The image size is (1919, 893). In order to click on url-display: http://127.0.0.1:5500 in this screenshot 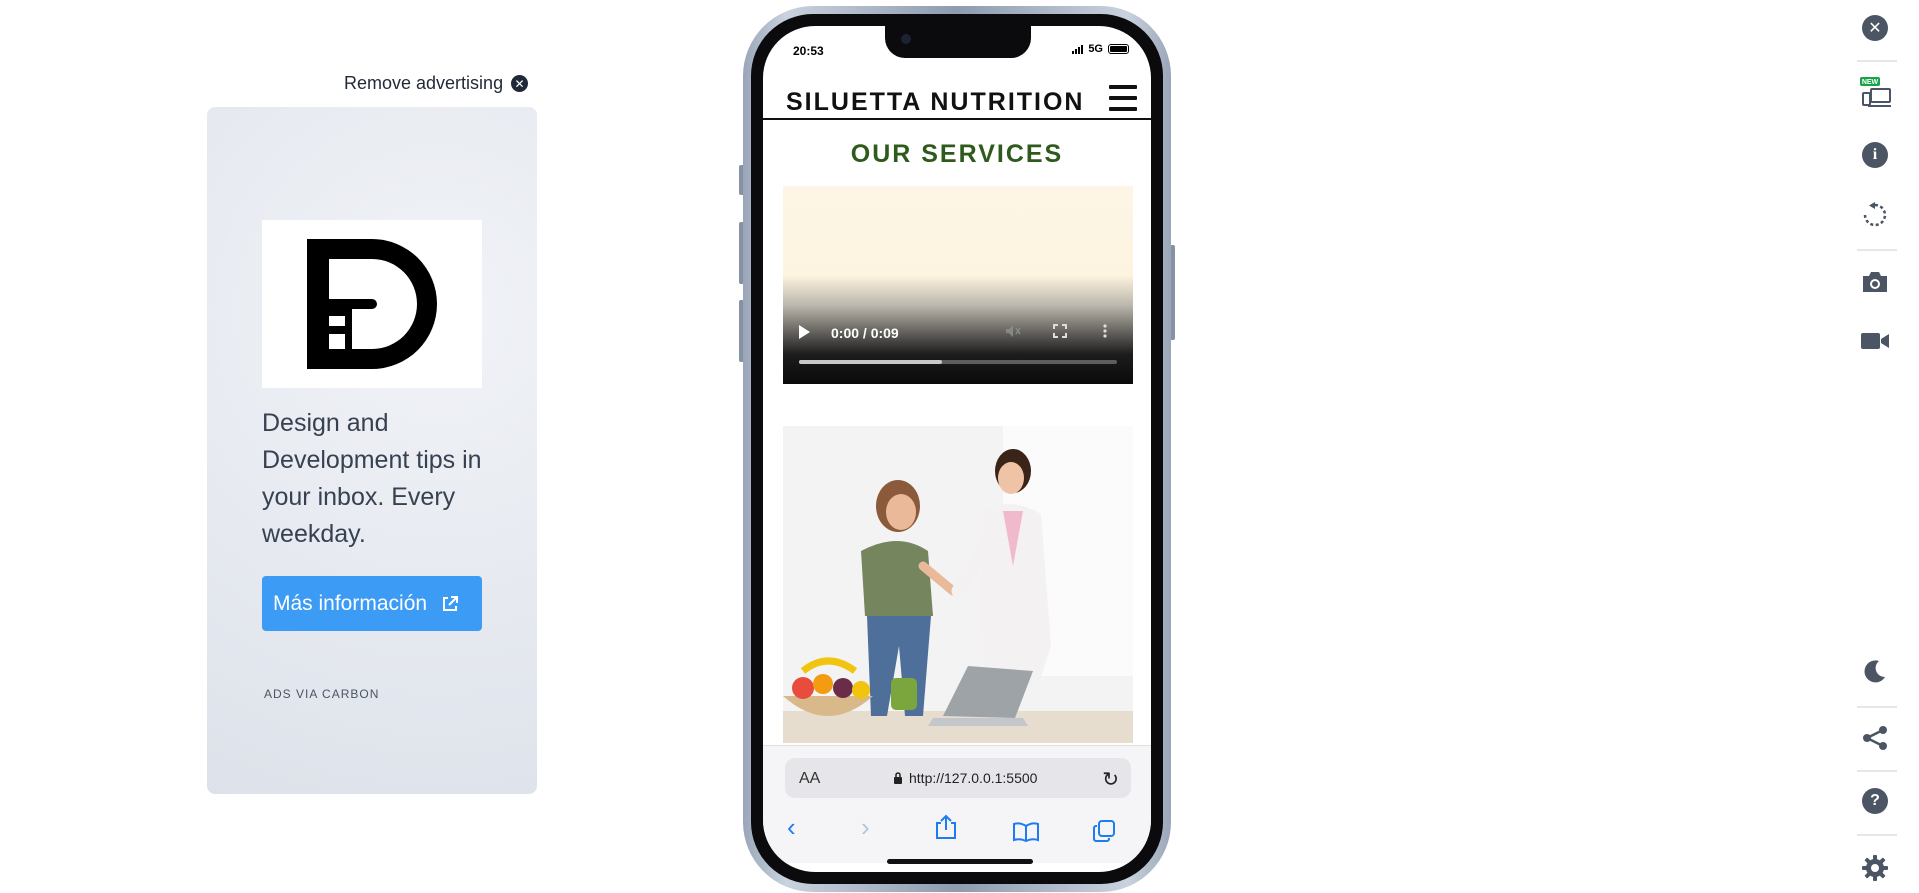, I will do `click(965, 778)`.